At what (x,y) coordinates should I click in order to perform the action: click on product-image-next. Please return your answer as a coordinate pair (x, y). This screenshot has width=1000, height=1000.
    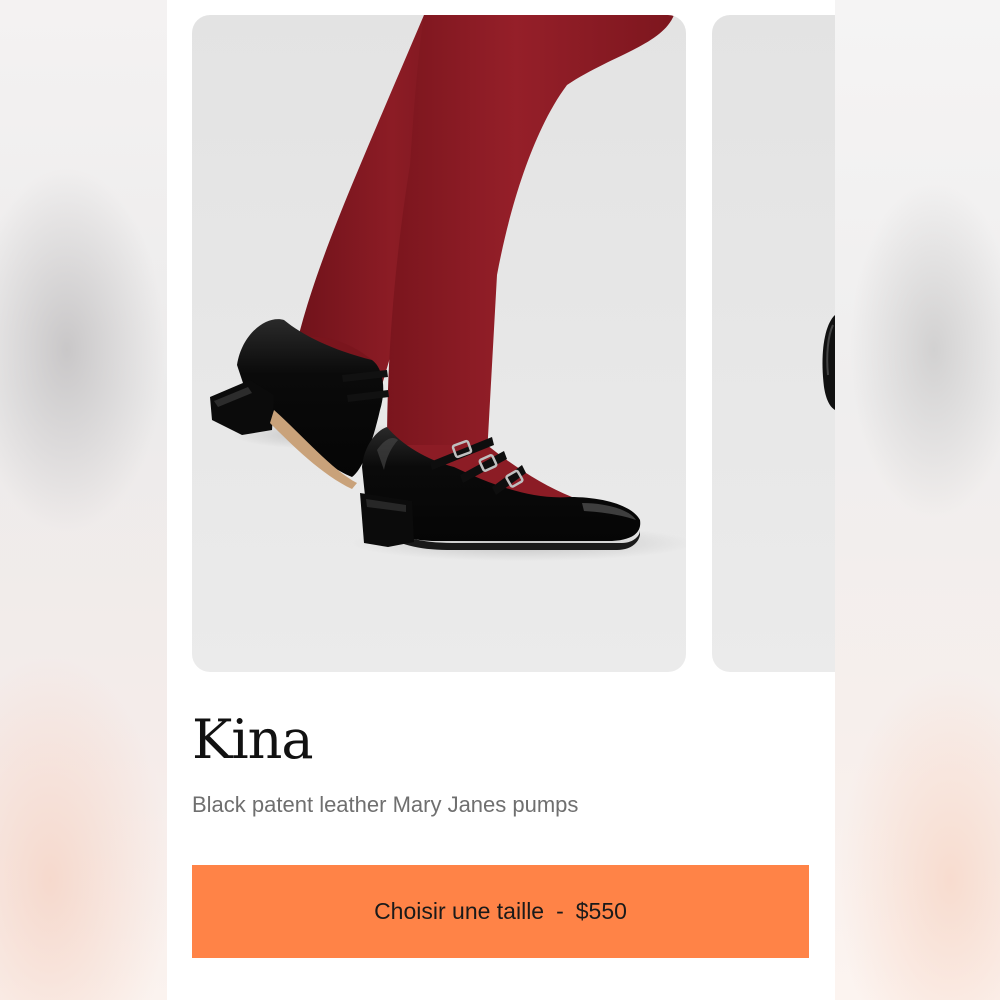
    Looking at the image, I should click on (773, 343).